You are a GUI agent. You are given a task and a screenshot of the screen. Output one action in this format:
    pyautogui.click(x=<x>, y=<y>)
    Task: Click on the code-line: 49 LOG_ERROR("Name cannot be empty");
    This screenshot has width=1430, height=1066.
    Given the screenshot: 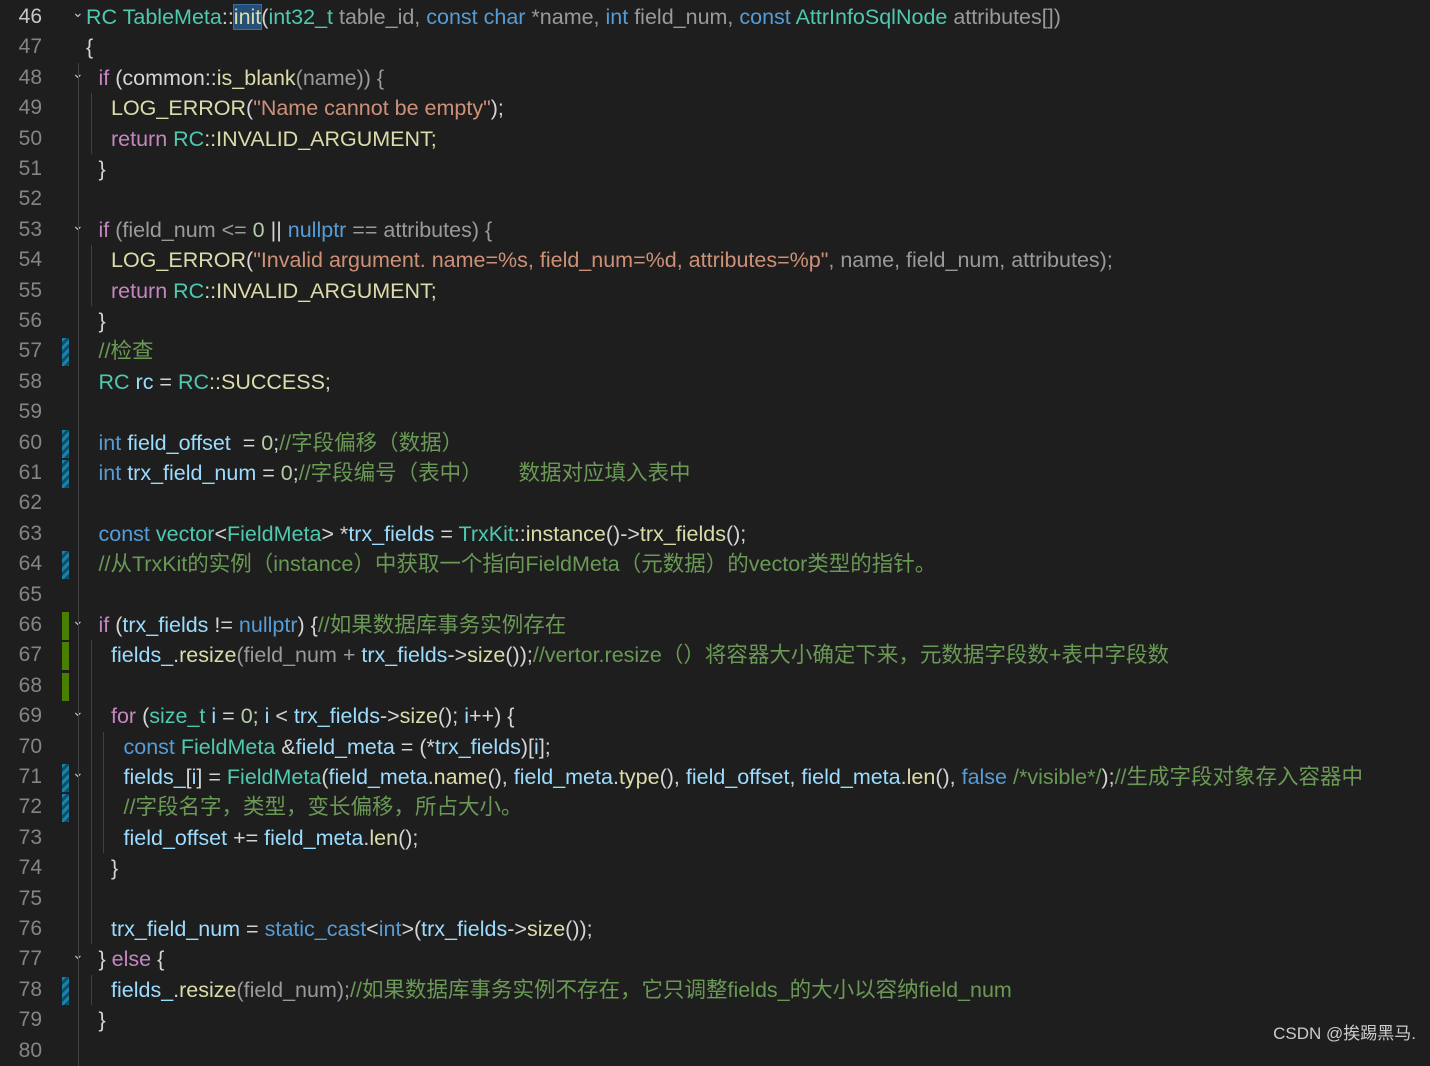 What is the action you would take?
    pyautogui.click(x=715, y=108)
    